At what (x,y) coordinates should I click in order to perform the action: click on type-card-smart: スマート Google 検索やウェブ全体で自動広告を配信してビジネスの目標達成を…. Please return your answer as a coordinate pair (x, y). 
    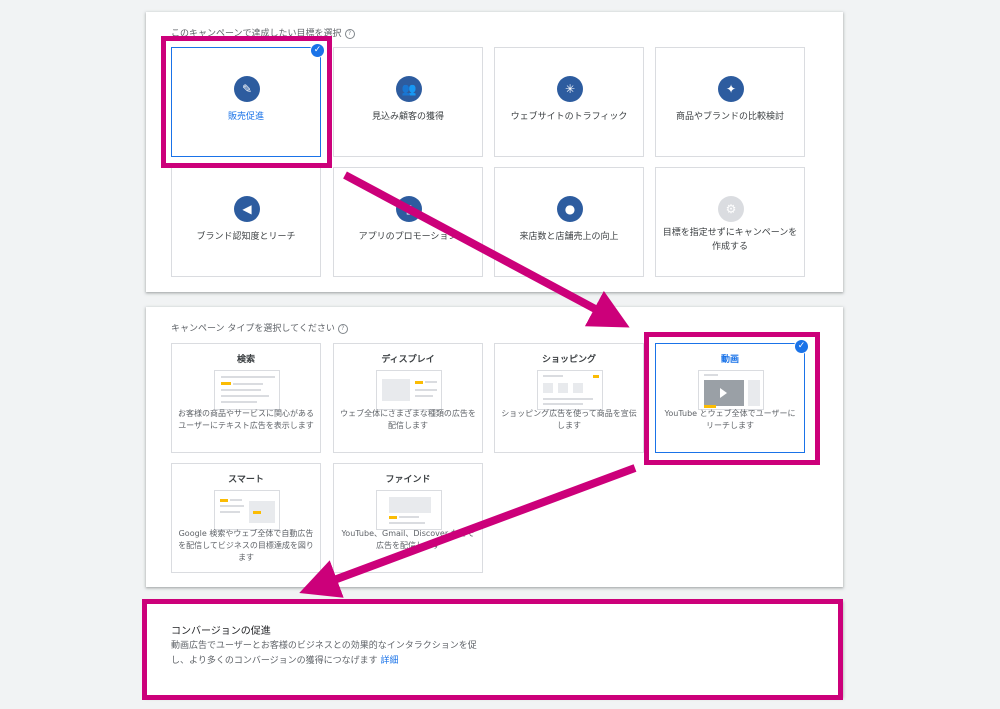
    Looking at the image, I should click on (246, 518).